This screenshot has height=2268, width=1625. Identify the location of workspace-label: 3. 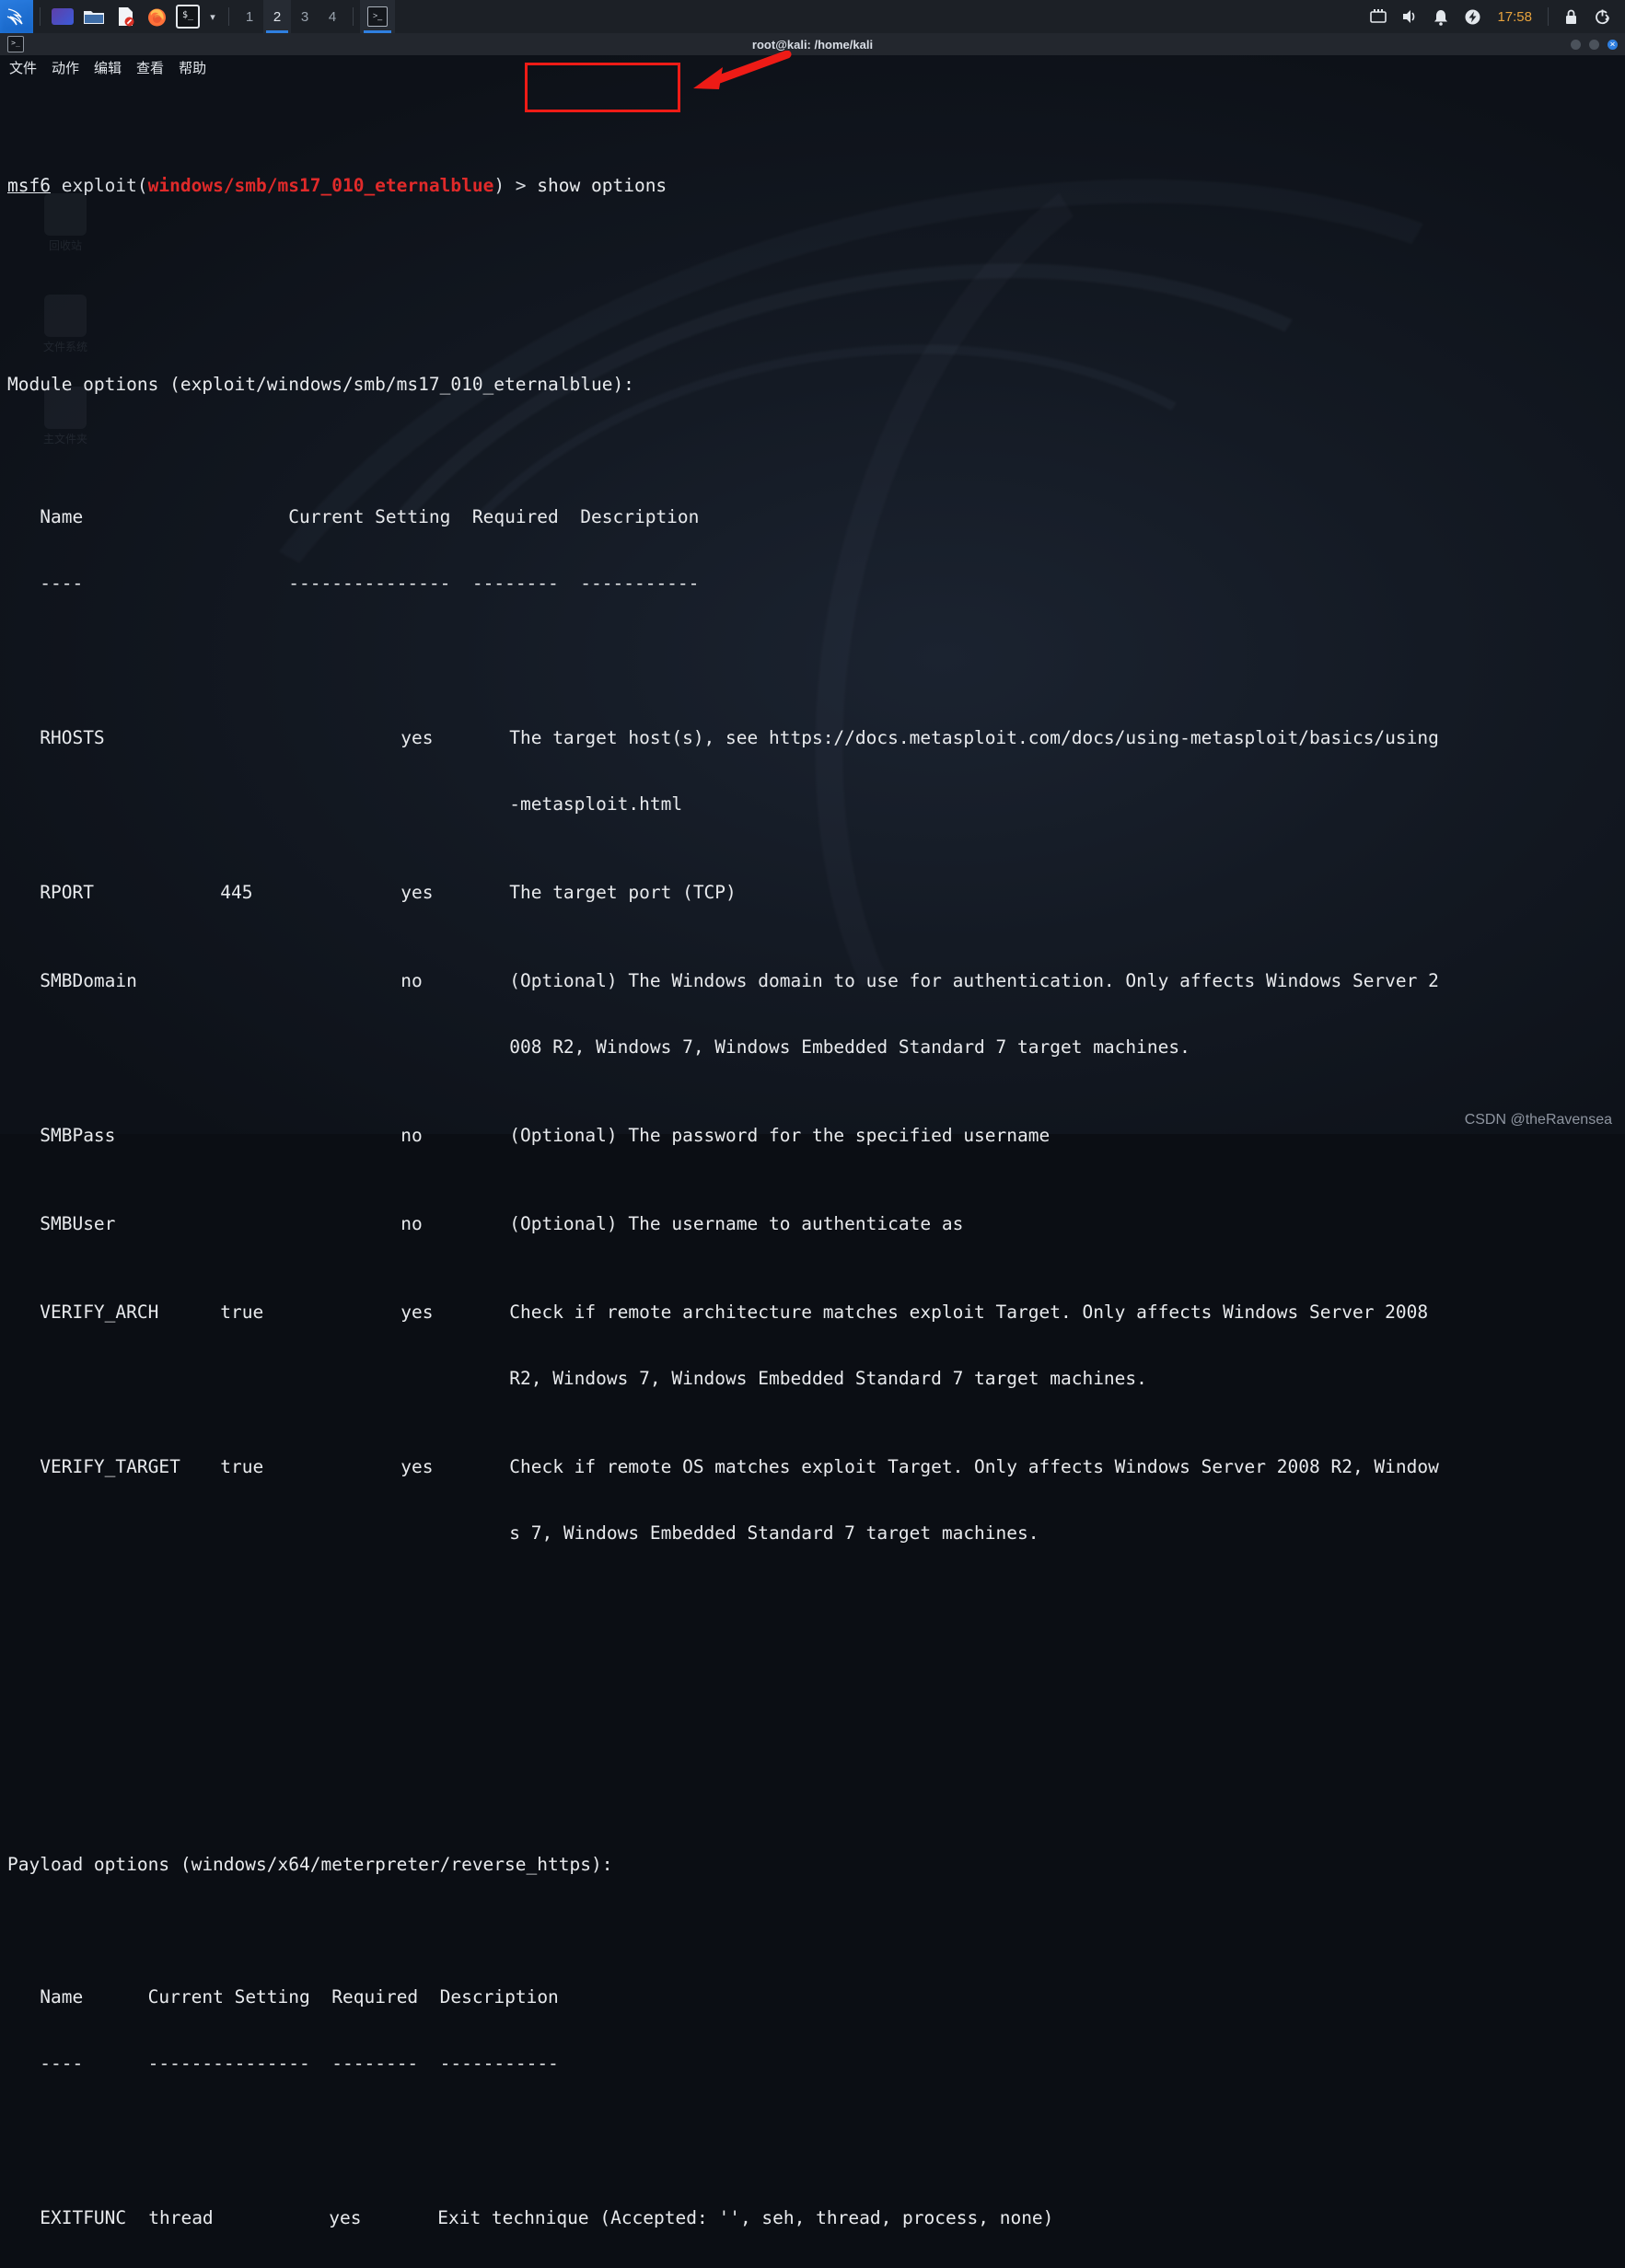
(305, 17).